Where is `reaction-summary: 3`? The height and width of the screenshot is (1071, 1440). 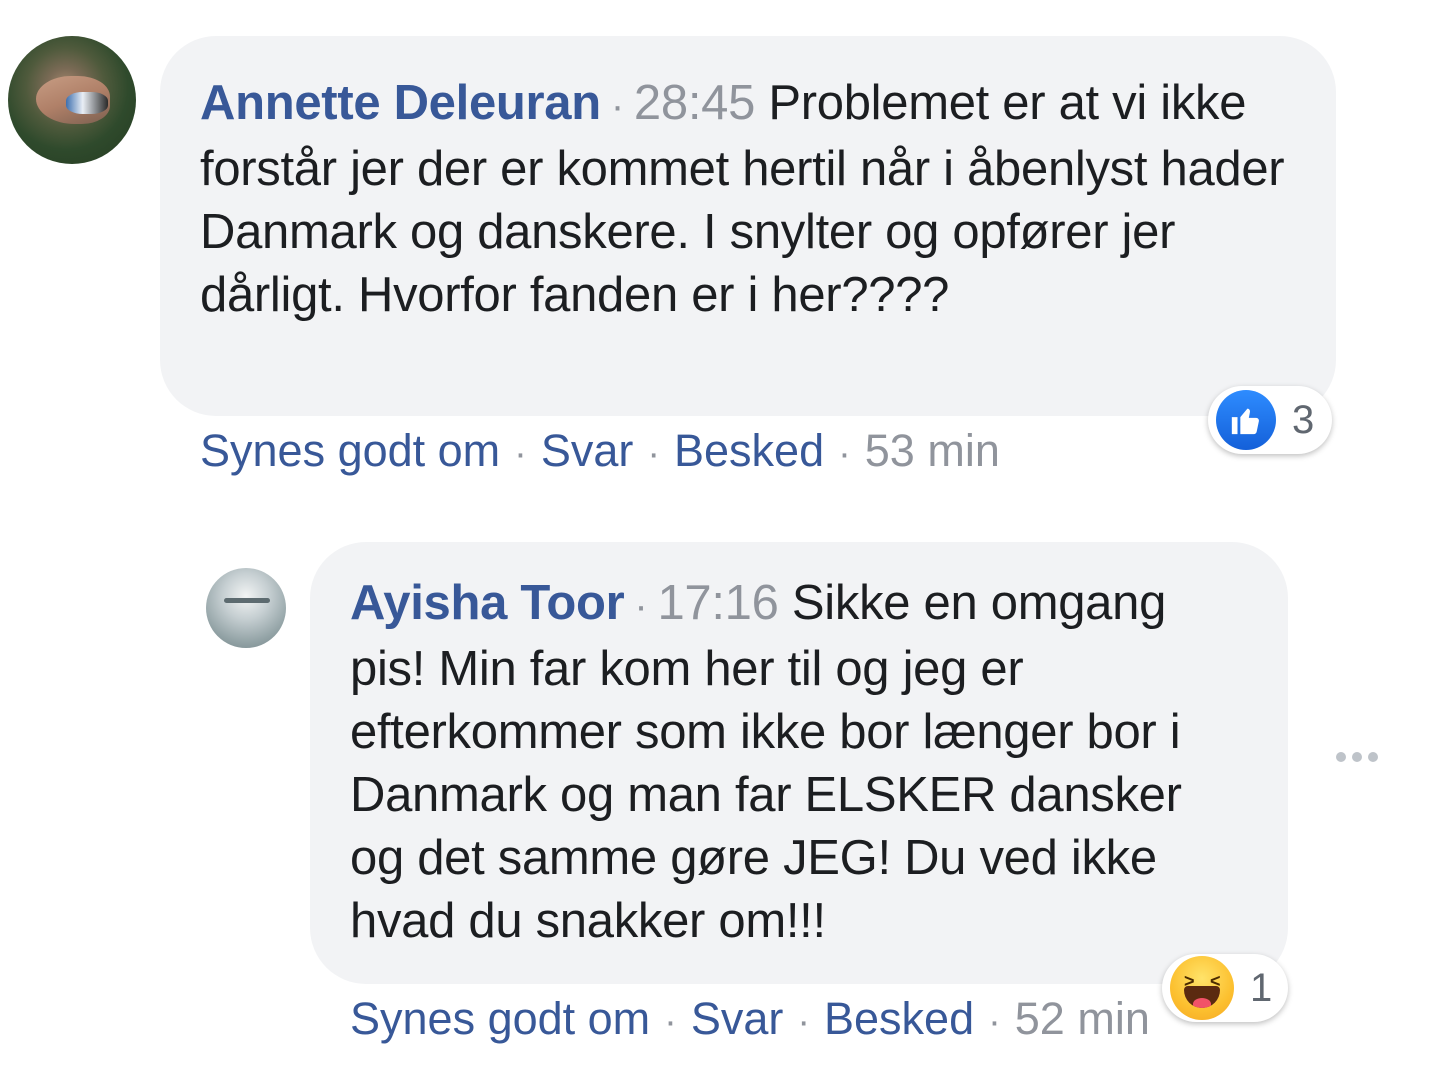
reaction-summary: 3 is located at coordinates (1270, 420).